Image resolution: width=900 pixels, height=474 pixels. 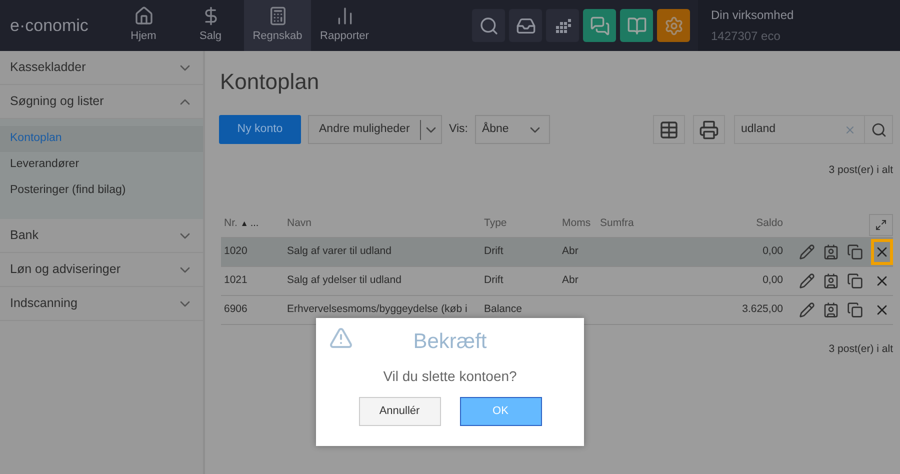 What do you see at coordinates (101, 270) in the screenshot?
I see `sidebar-section: Løn og adviseringer` at bounding box center [101, 270].